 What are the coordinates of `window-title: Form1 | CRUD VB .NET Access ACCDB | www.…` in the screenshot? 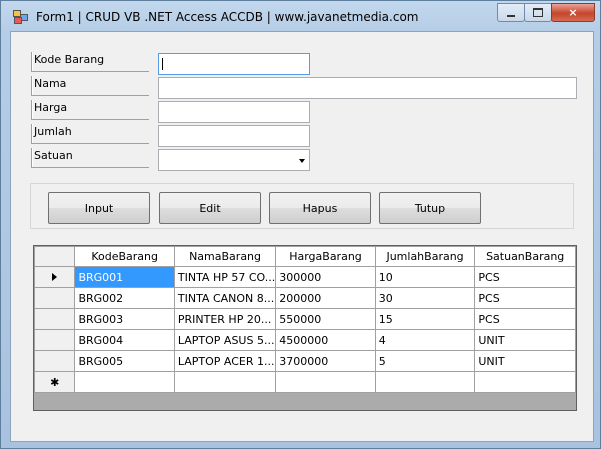 It's located at (227, 17).